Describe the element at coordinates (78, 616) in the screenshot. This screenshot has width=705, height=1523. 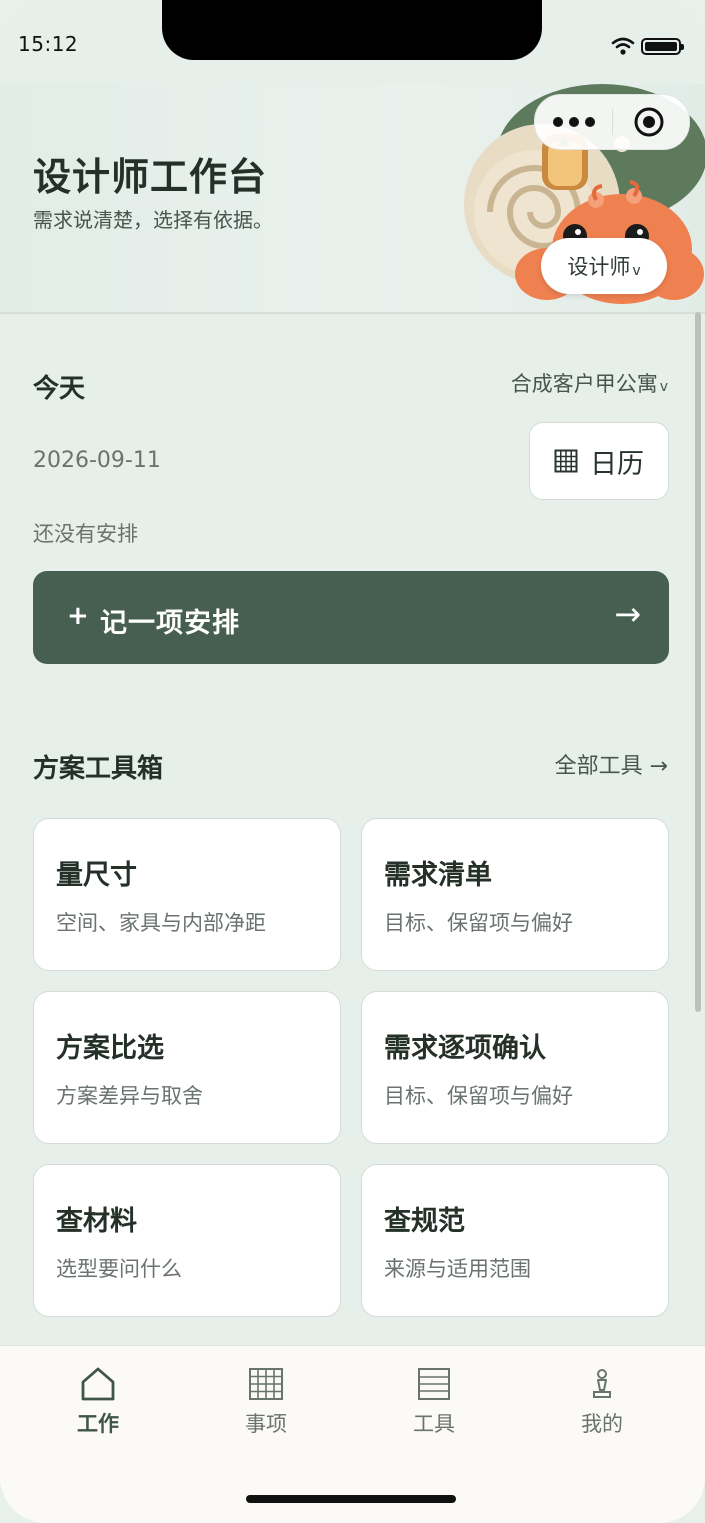
I see `plus-icon: +` at that location.